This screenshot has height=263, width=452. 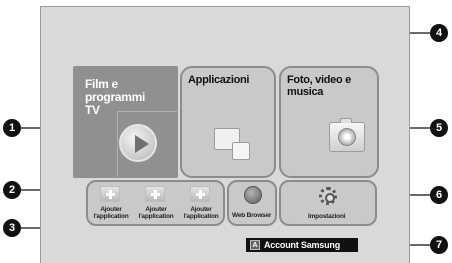 I want to click on callout-1: 1, so click(x=12, y=128).